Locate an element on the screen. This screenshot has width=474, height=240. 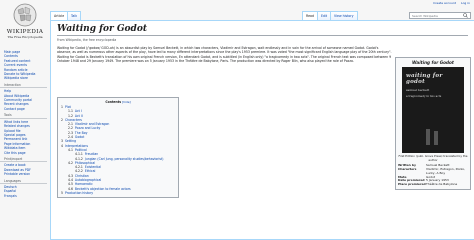
sidebar-heading-interaction: Interaction is located at coordinates (23, 86).